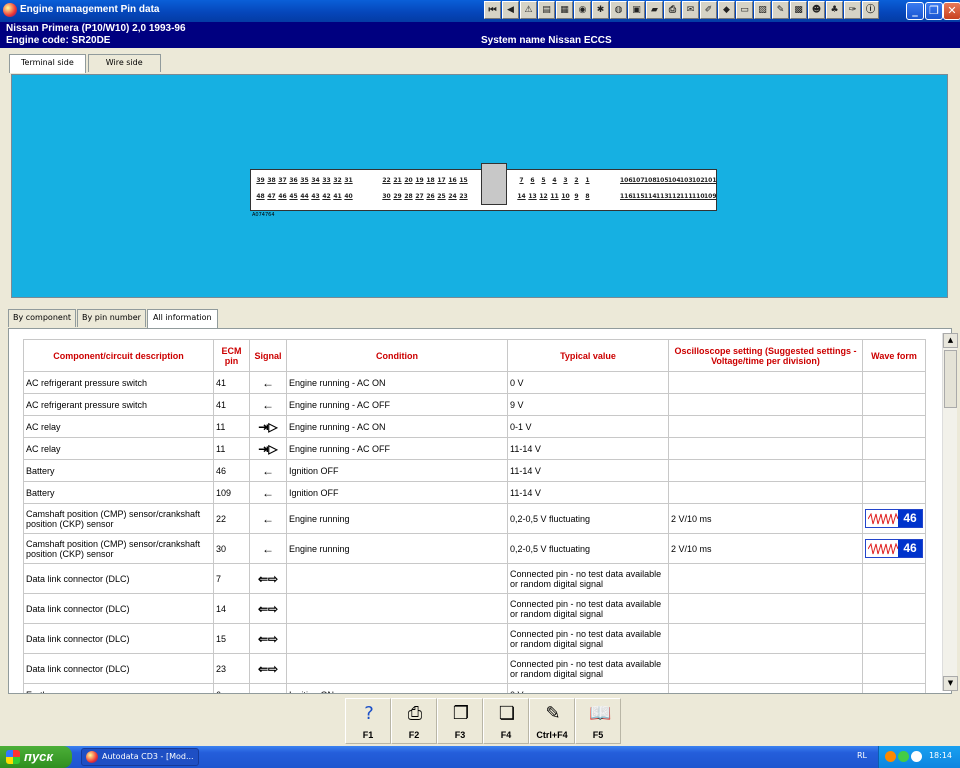 The image size is (960, 768). What do you see at coordinates (337, 180) in the screenshot?
I see `pin-number: 32` at bounding box center [337, 180].